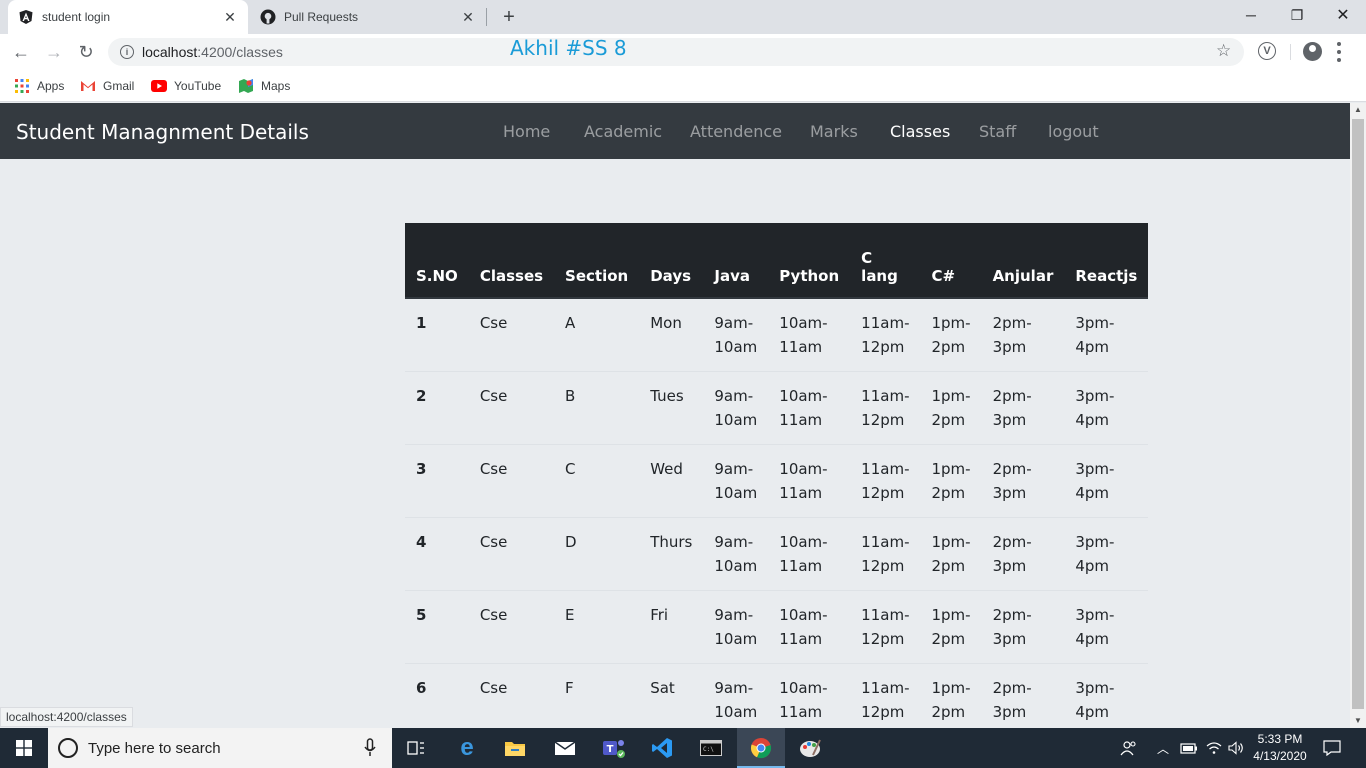 The height and width of the screenshot is (768, 1366). Describe the element at coordinates (1189, 748) in the screenshot. I see `battery-icon` at that location.